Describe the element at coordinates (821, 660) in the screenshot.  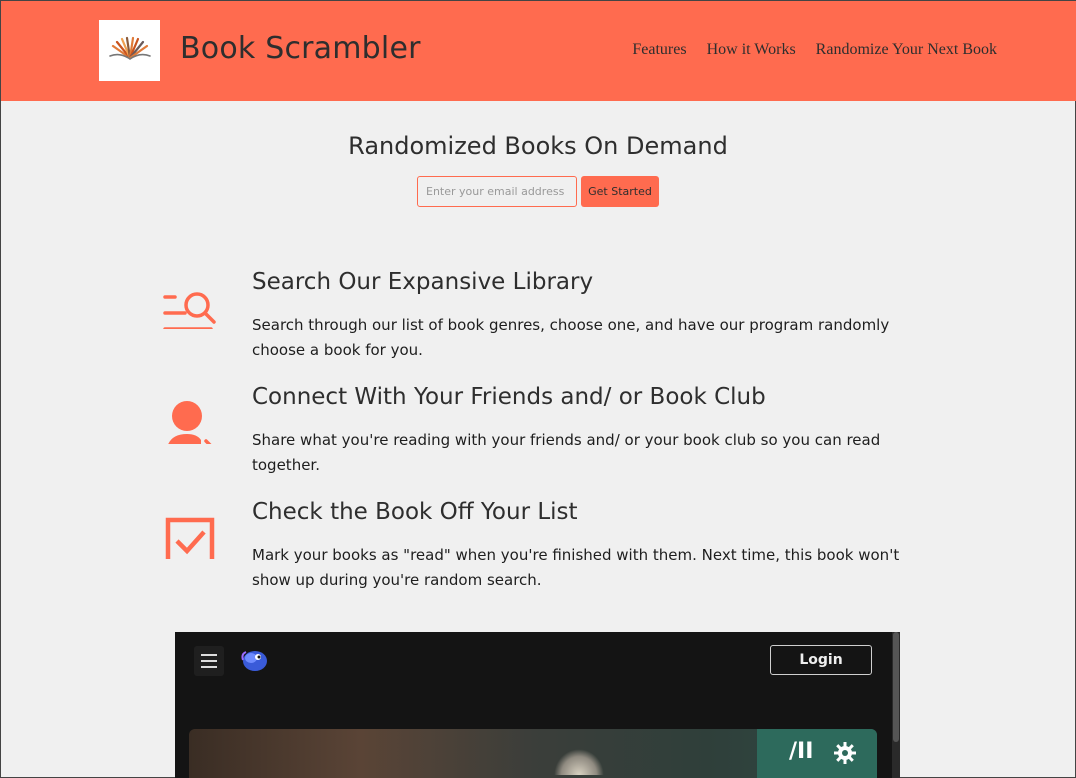
I see `login-button: Login` at that location.